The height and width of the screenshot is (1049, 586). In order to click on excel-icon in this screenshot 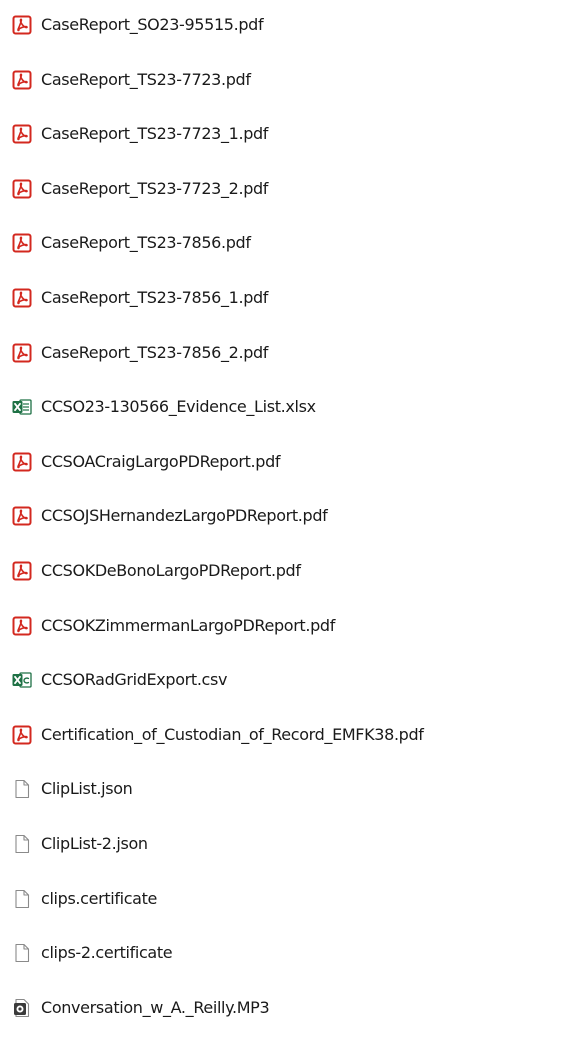, I will do `click(22, 407)`.